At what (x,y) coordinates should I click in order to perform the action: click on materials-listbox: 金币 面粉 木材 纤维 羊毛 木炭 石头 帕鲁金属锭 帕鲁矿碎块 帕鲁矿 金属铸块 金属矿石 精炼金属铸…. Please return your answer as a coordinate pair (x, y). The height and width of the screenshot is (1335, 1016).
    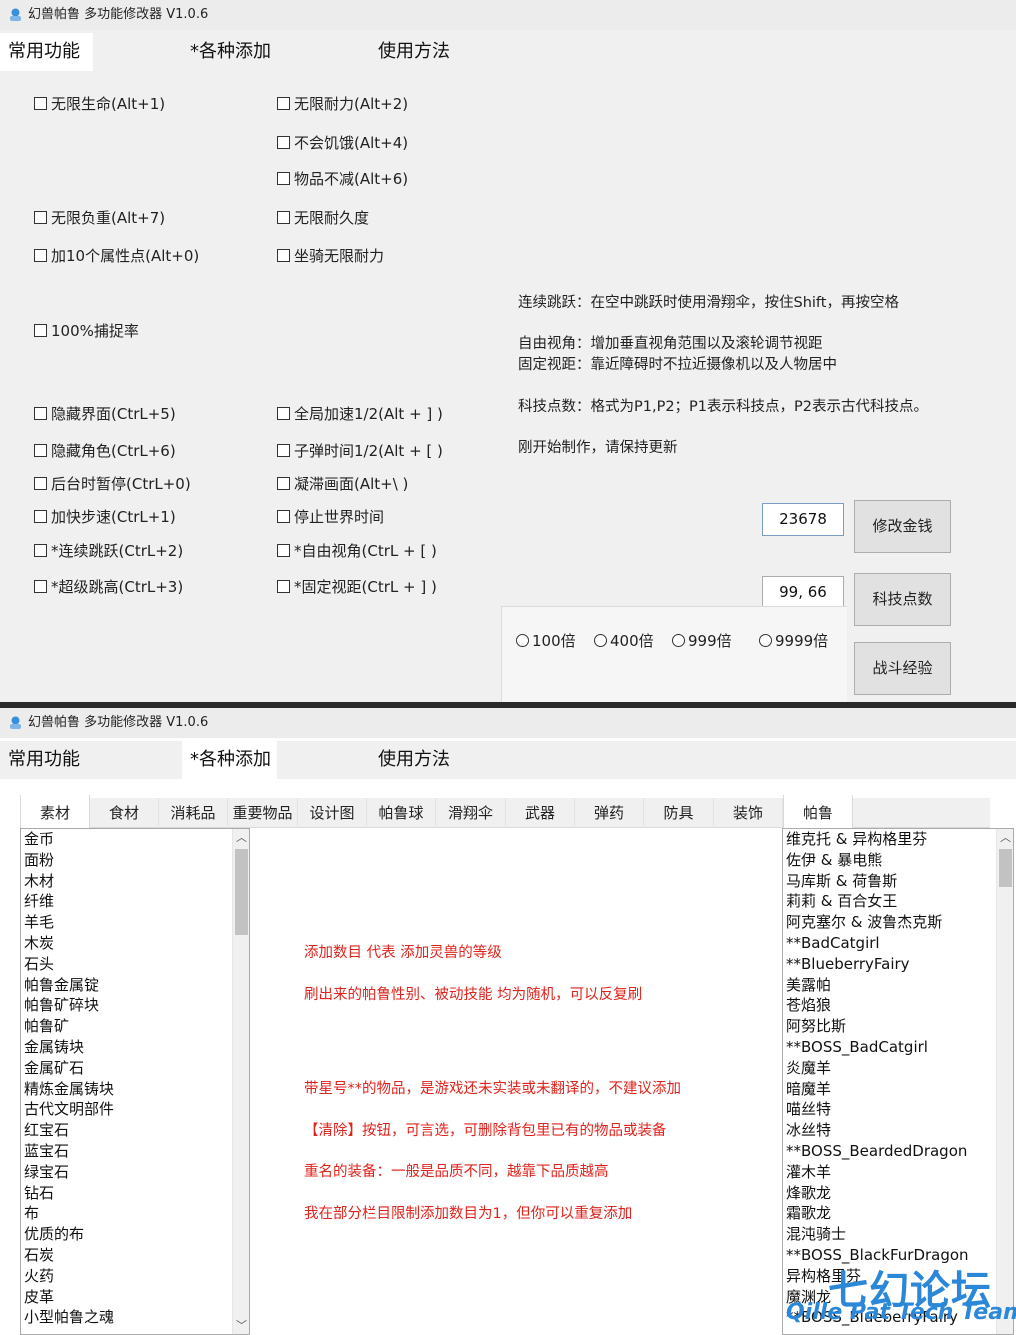
    Looking at the image, I should click on (135, 1081).